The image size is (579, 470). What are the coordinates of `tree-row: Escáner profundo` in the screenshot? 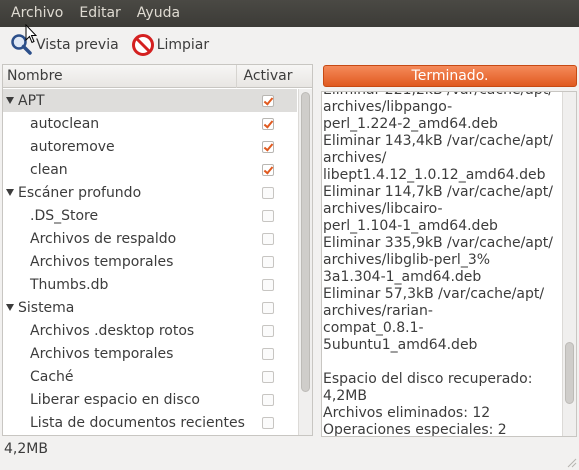 It's located at (150, 192).